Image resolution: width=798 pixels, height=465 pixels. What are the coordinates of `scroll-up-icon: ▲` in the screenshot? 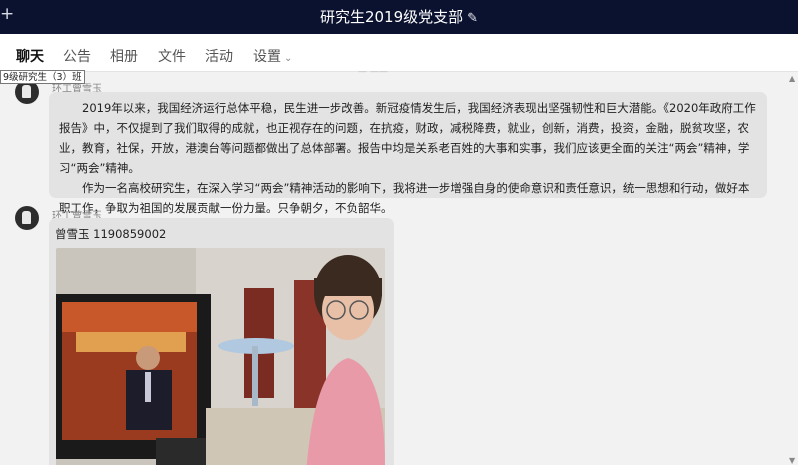 It's located at (792, 78).